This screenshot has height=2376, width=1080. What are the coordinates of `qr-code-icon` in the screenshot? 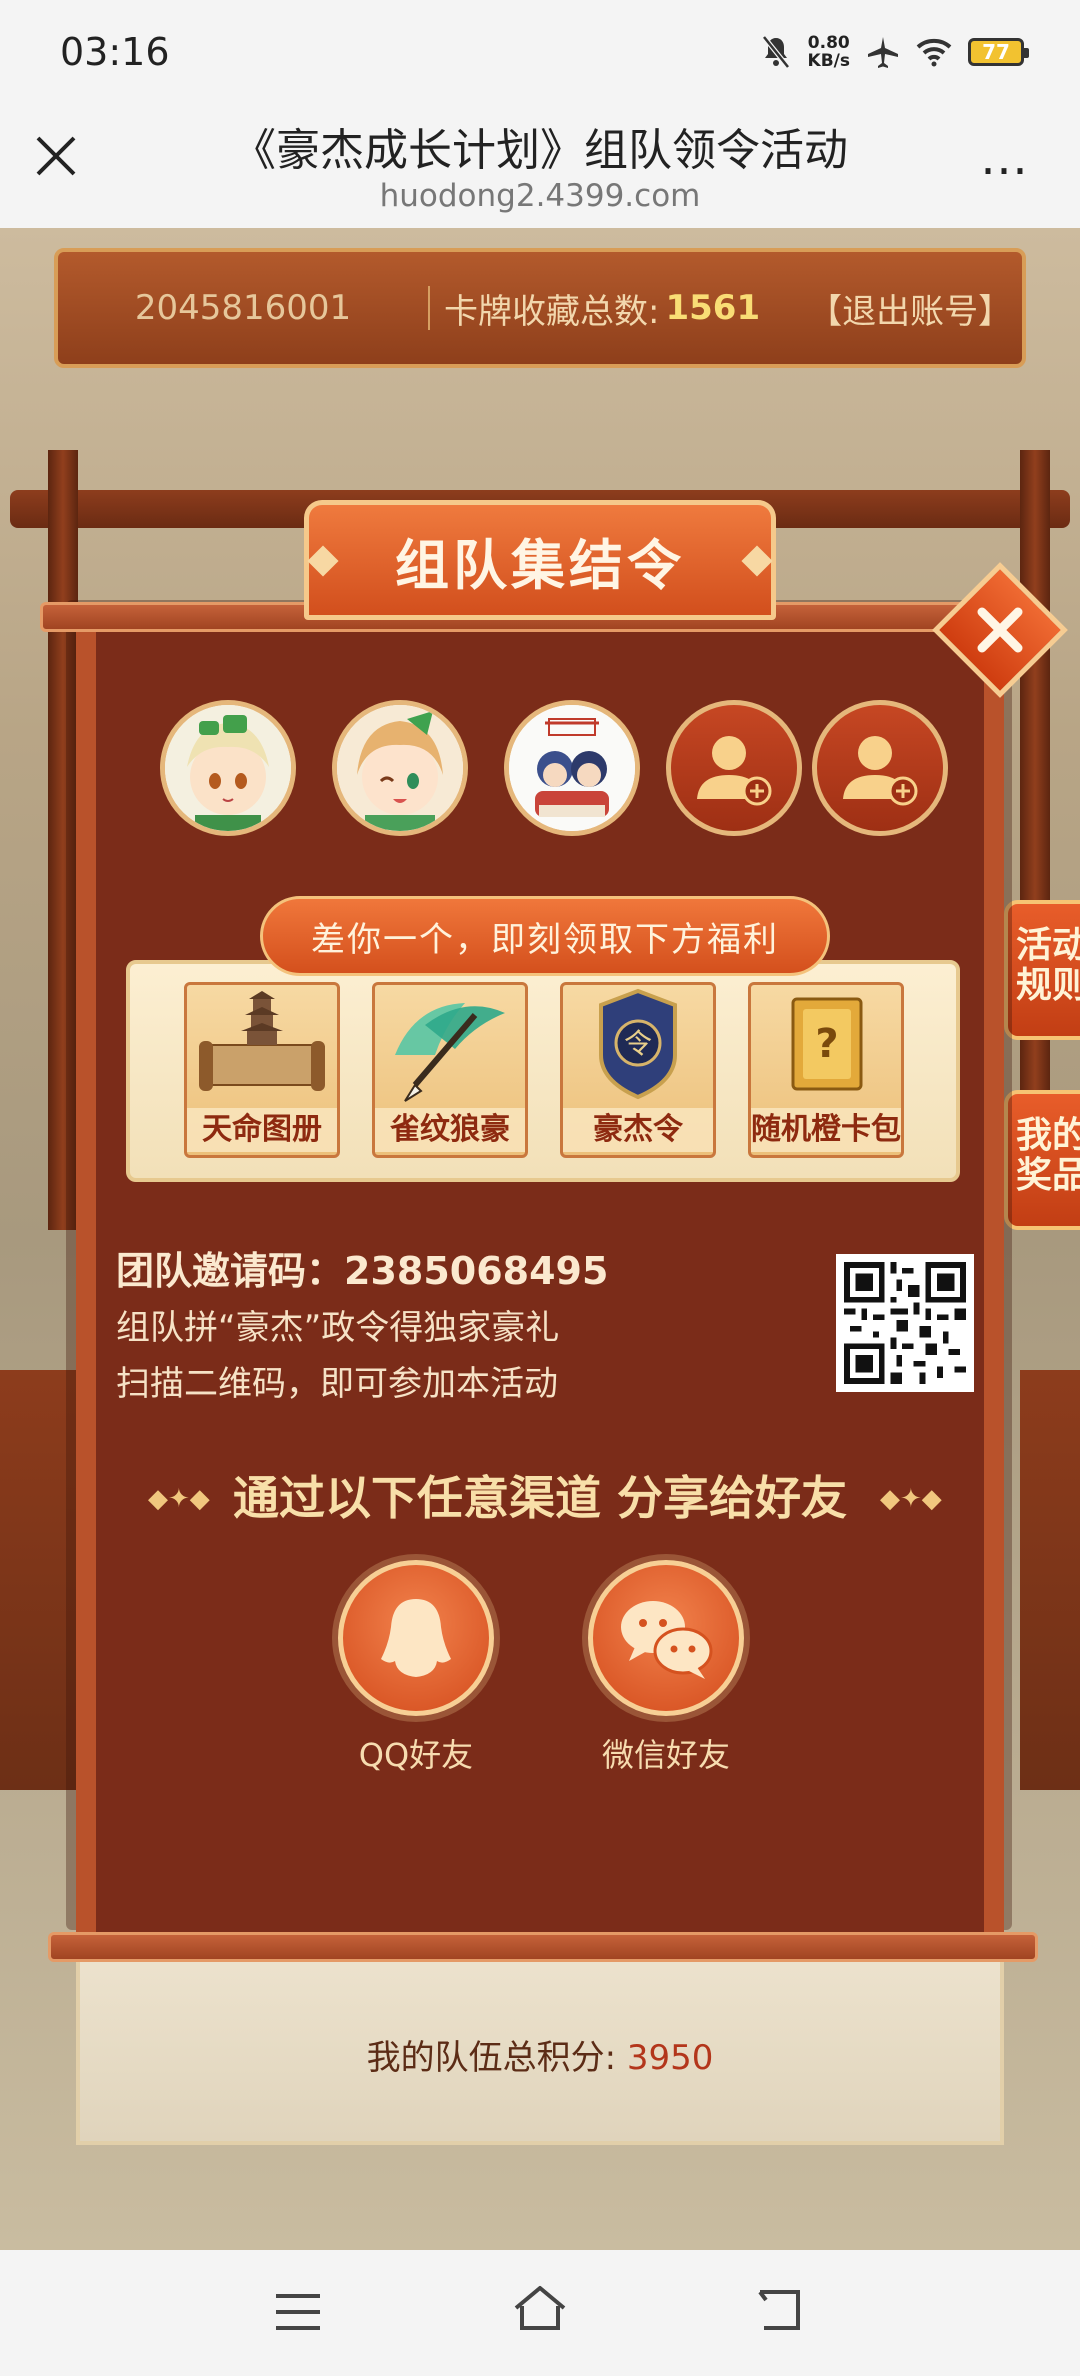 It's located at (905, 1323).